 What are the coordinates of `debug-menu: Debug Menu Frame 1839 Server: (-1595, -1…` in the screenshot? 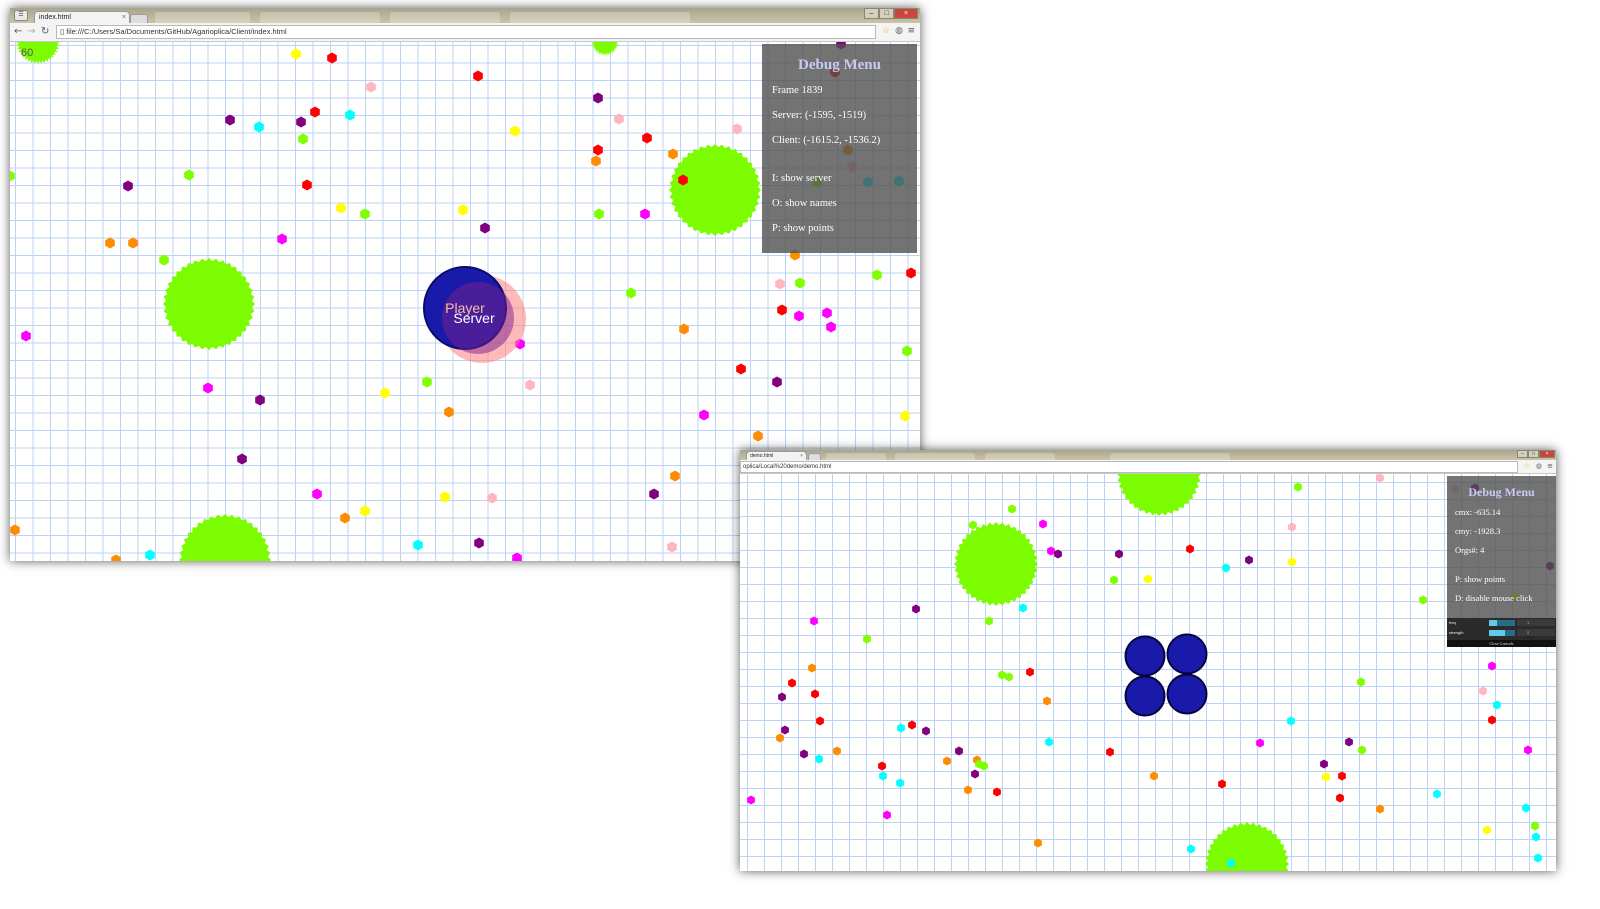 It's located at (839, 148).